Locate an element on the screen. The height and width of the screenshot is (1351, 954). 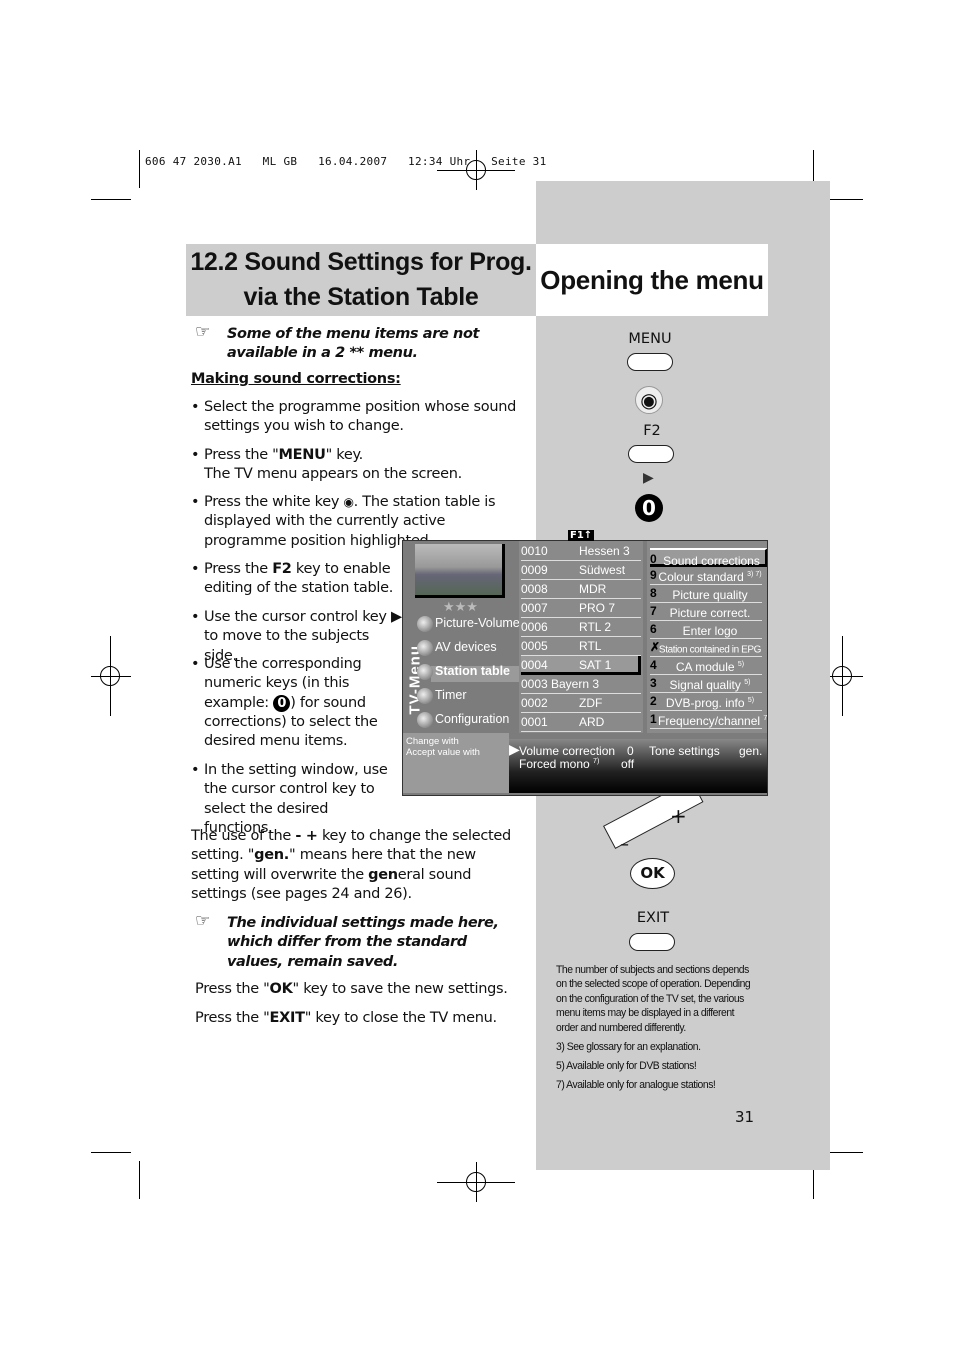
option-label: Signal quality is located at coordinates (705, 685).